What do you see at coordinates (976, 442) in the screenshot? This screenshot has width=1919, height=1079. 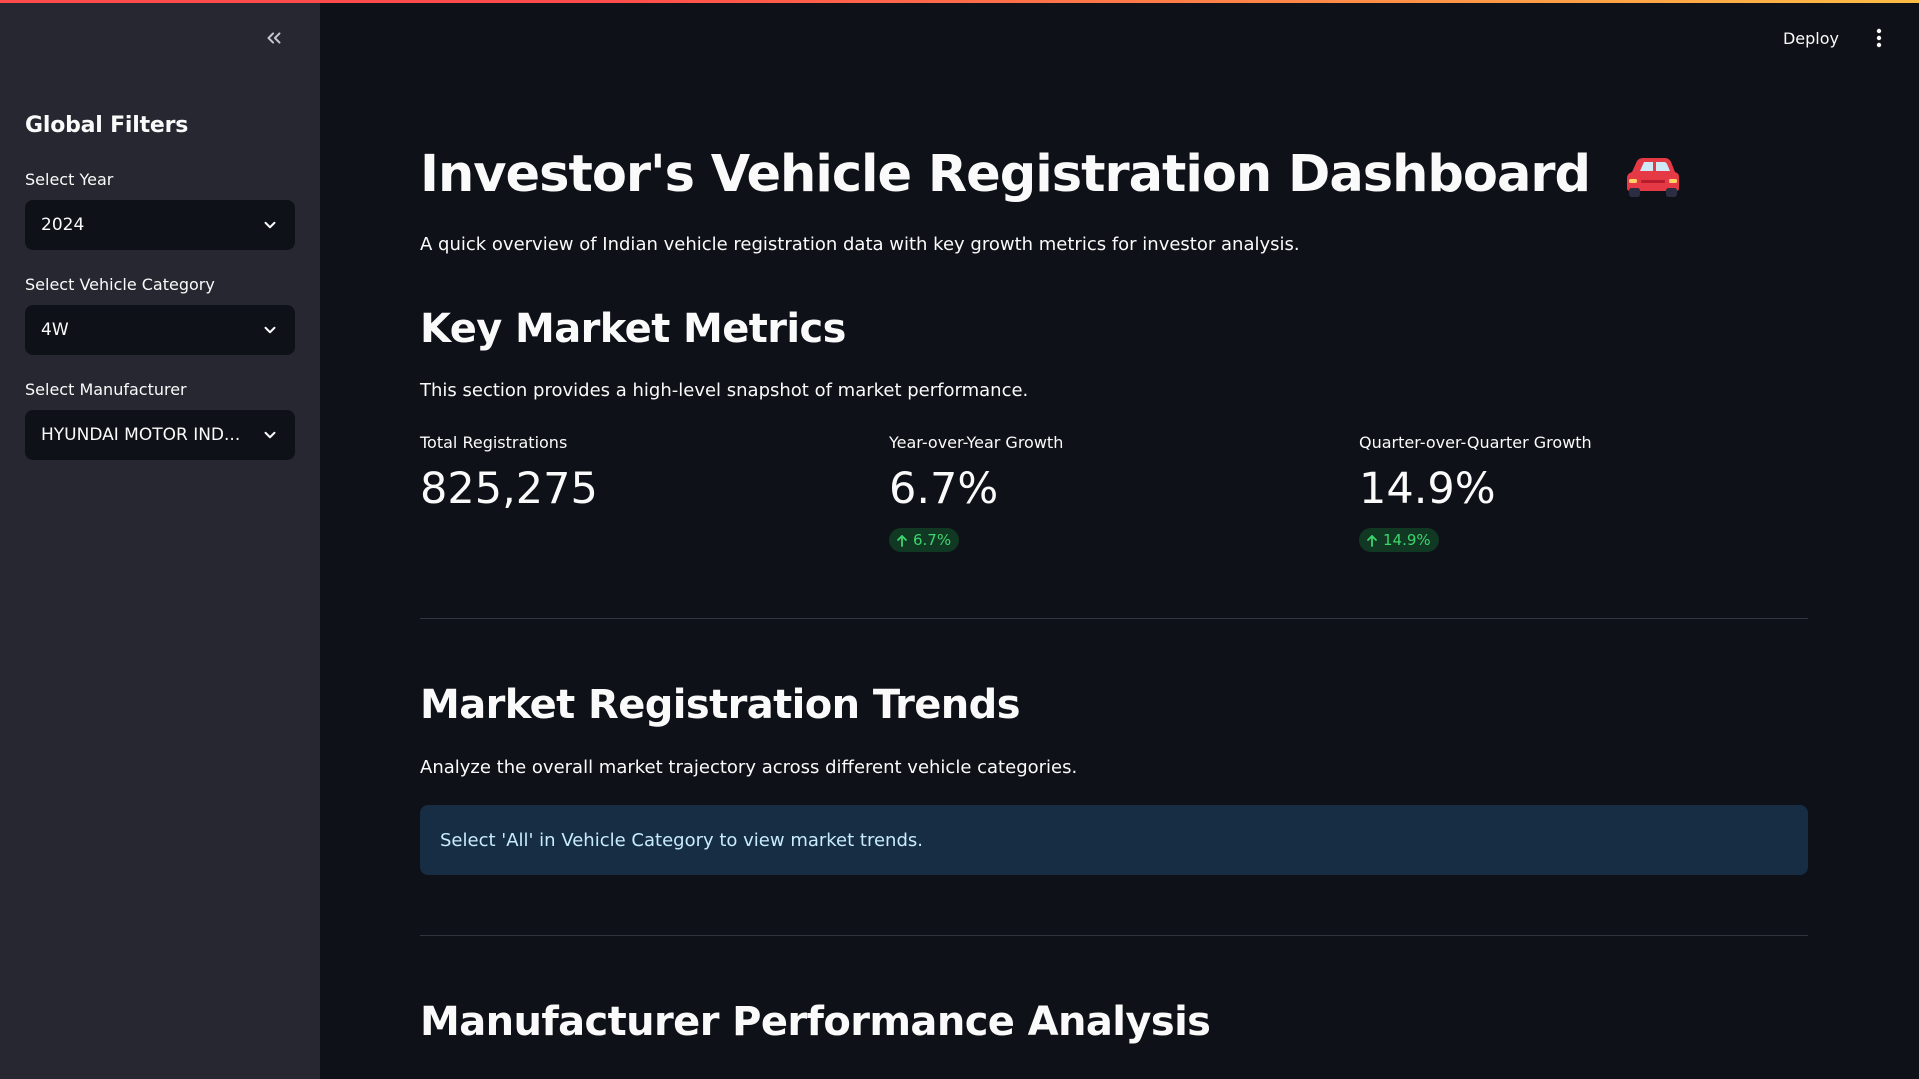 I see `metric-label: Year-over-Year Growth` at bounding box center [976, 442].